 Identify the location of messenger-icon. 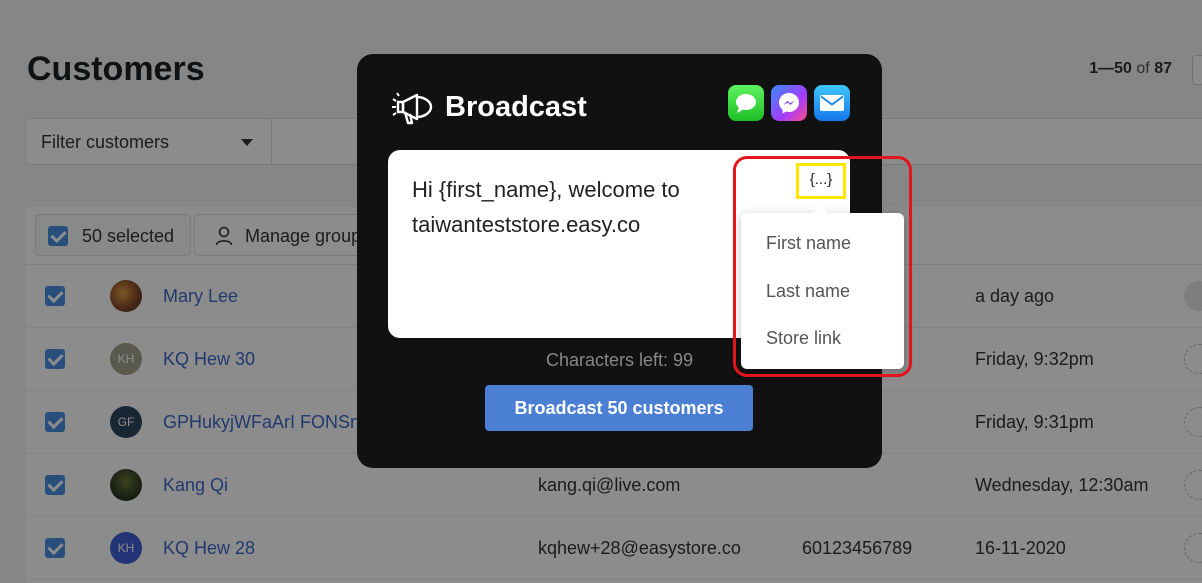
(789, 103).